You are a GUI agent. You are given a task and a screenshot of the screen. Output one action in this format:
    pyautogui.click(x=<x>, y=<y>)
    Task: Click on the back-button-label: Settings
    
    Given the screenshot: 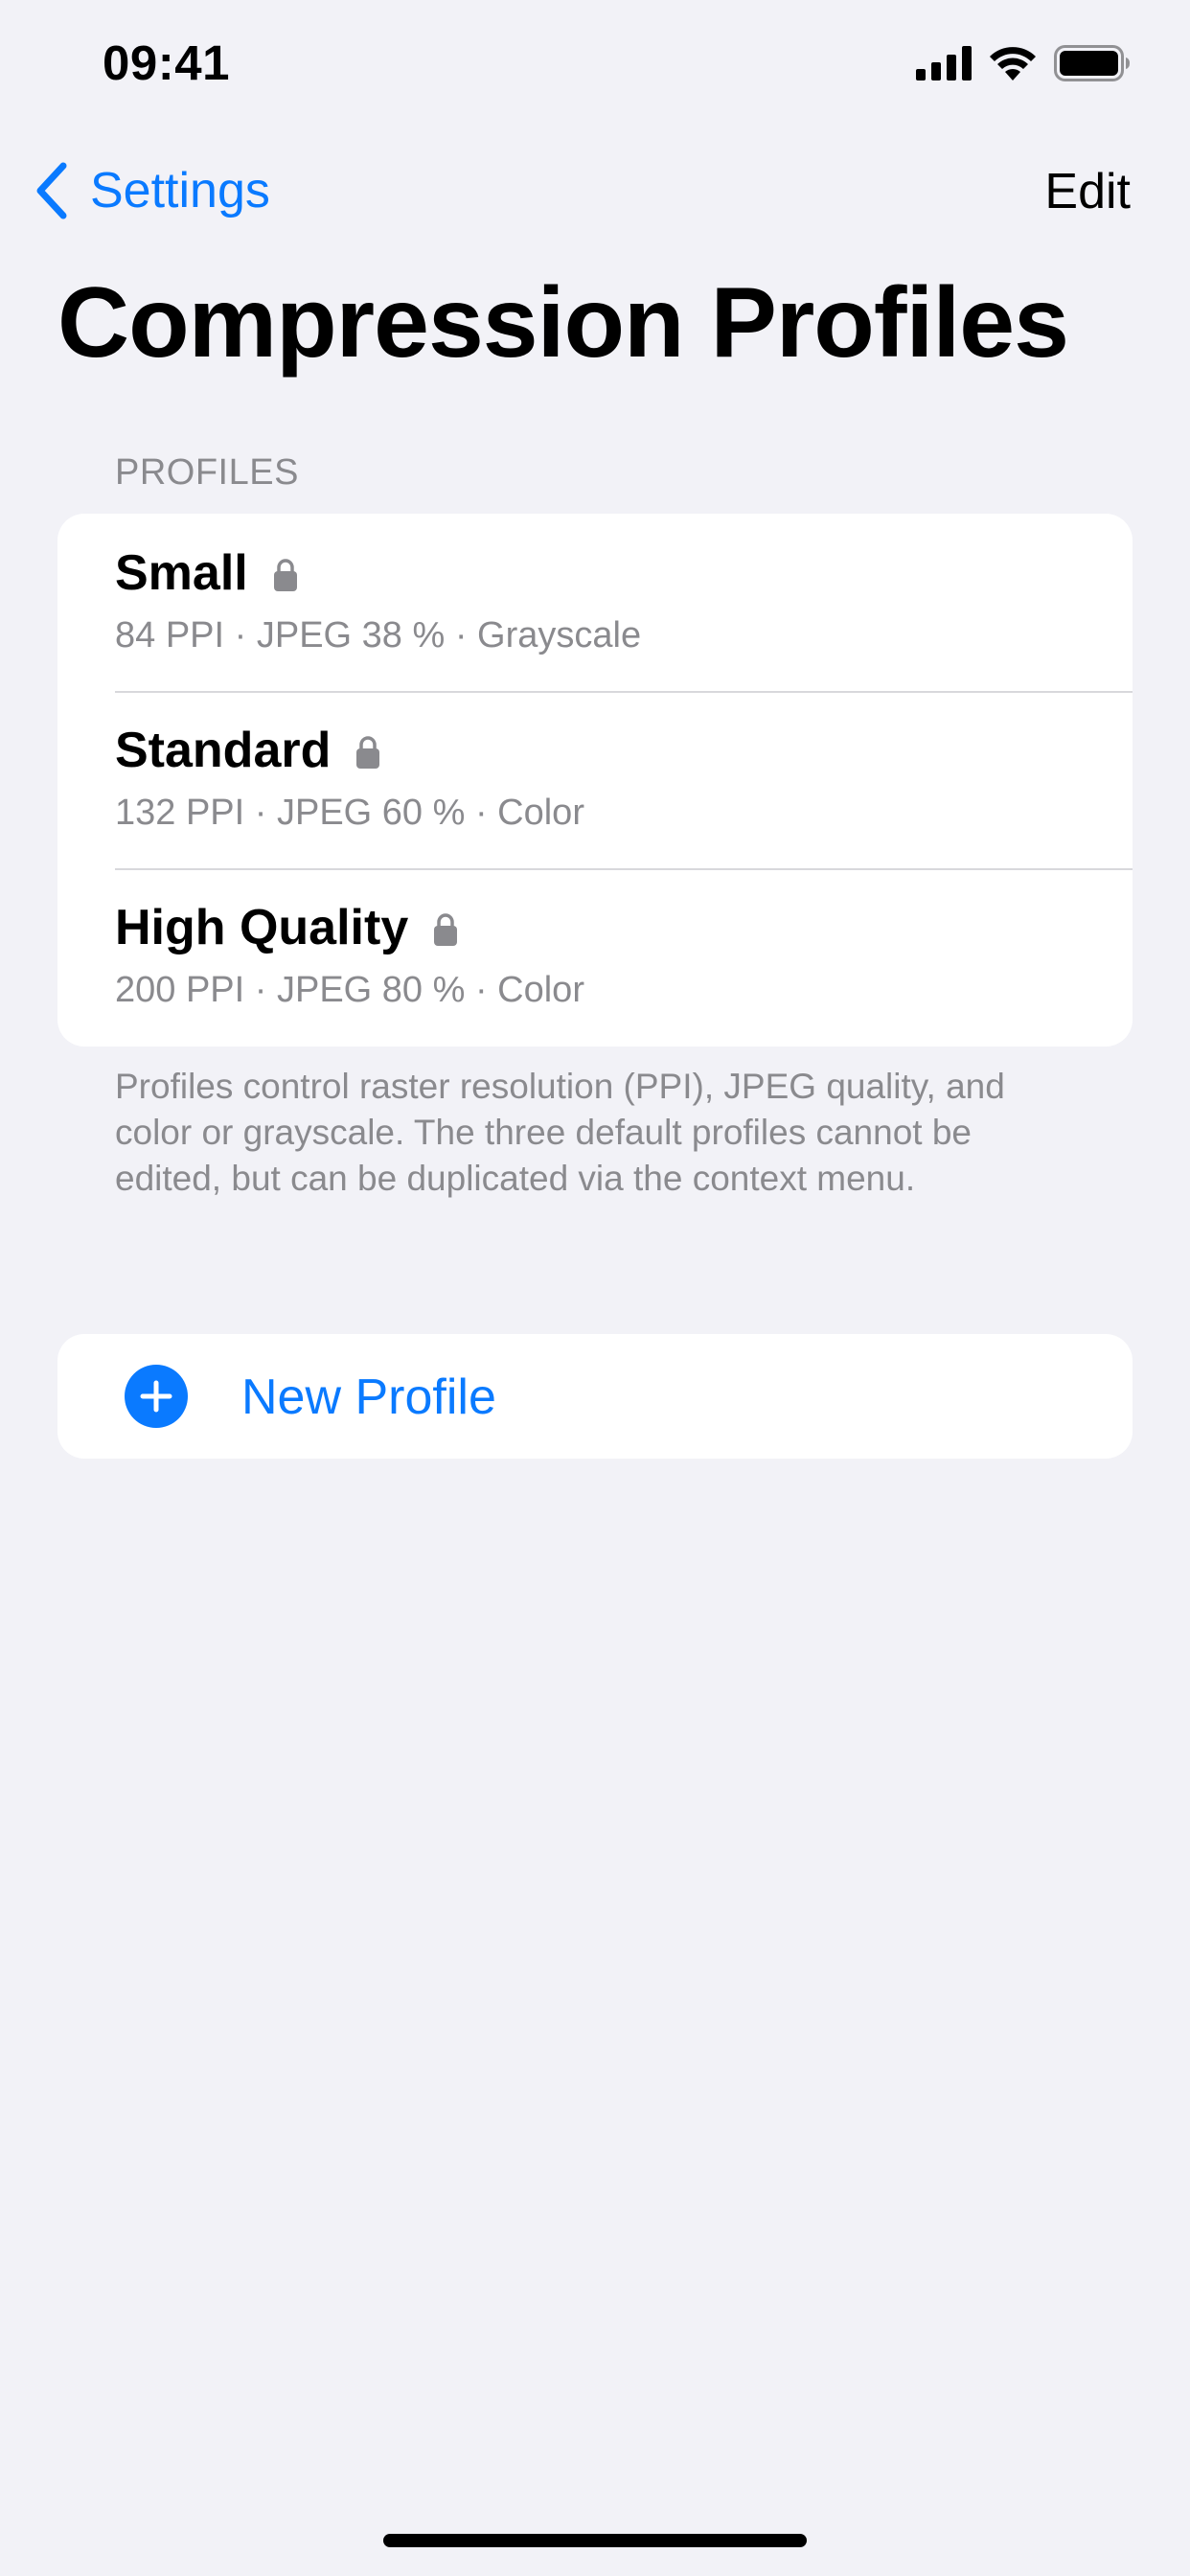 What is the action you would take?
    pyautogui.click(x=180, y=190)
    